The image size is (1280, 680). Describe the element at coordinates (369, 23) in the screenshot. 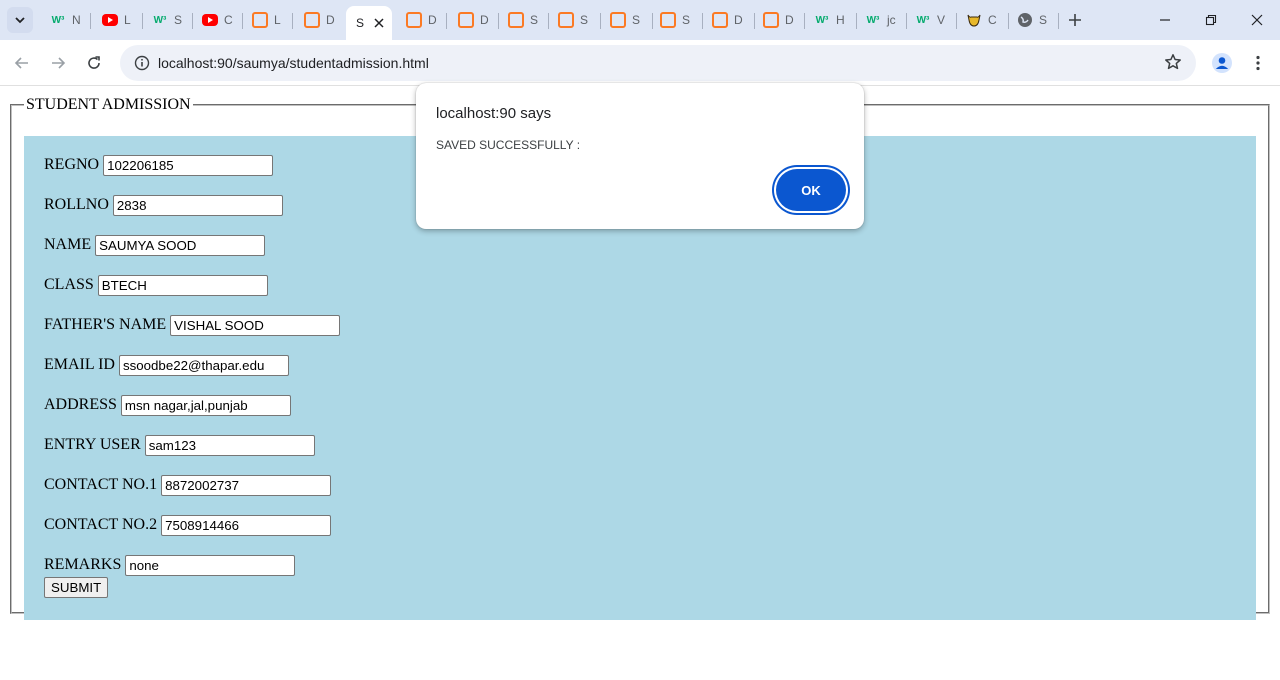

I see `tab-active: S` at that location.